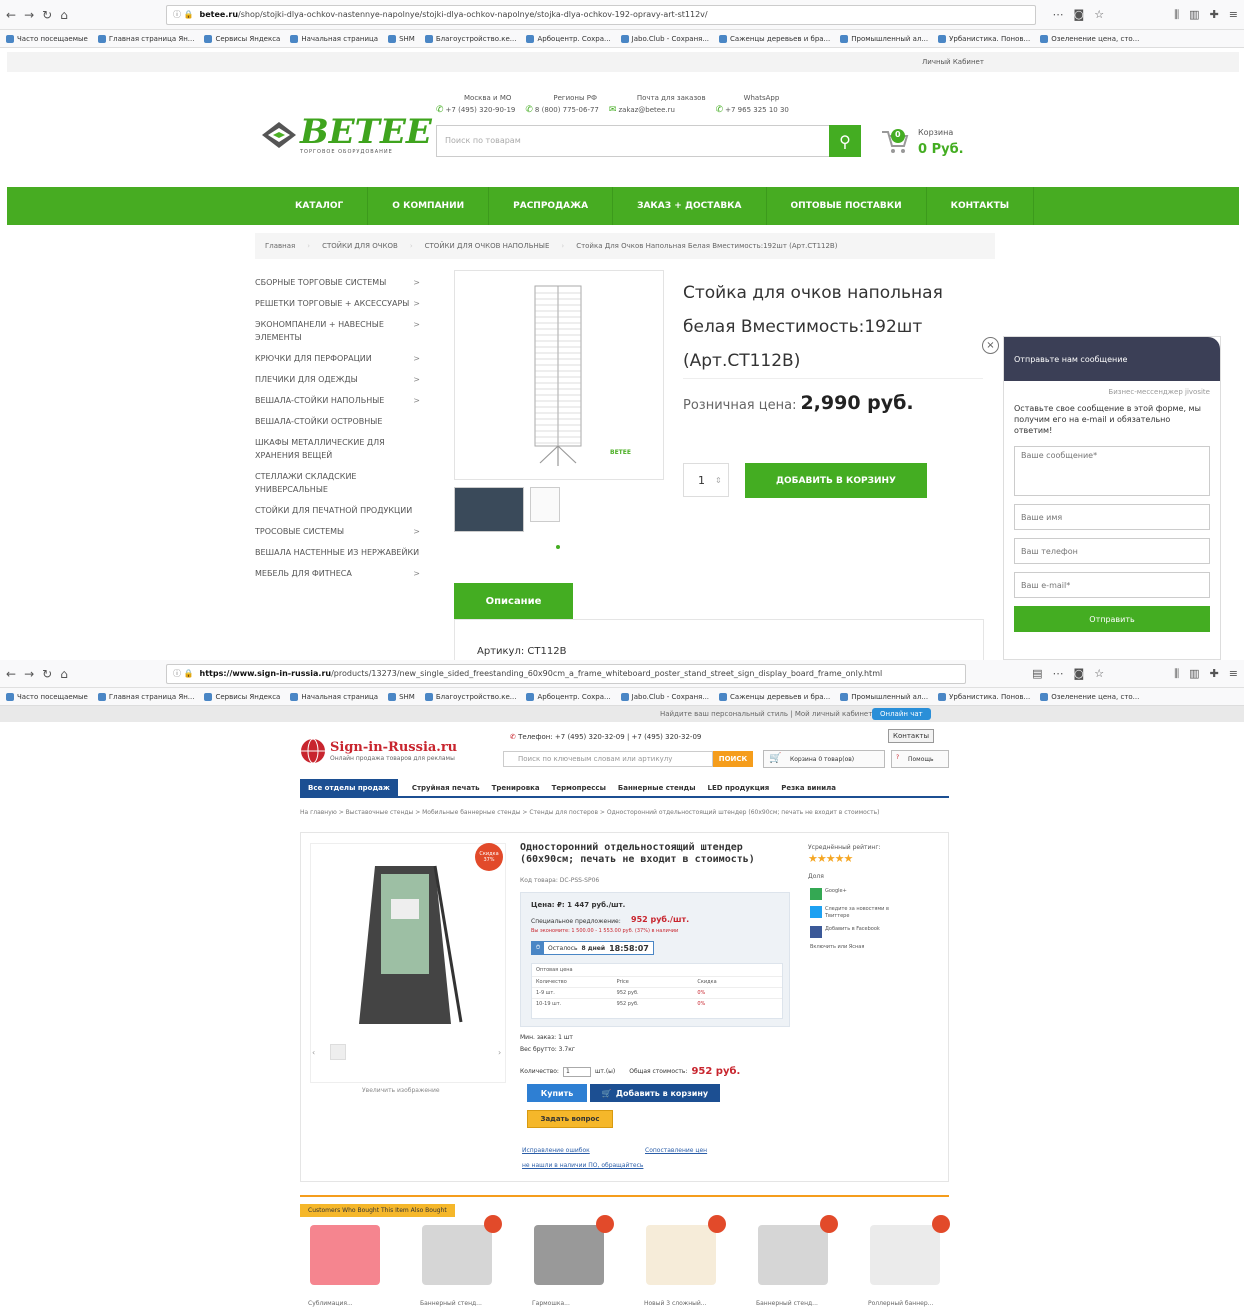  Describe the element at coordinates (313, 1052) in the screenshot. I see `prev-arrow-icon: ‹` at that location.